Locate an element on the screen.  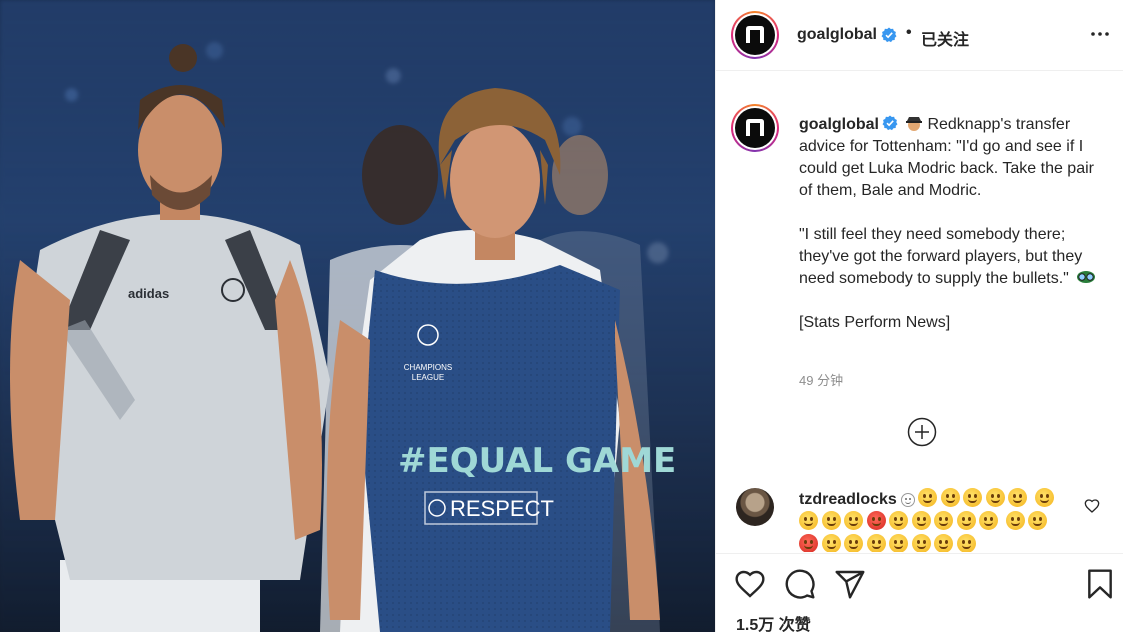
smiley-emoji-icon is located at coordinates (1018, 497).